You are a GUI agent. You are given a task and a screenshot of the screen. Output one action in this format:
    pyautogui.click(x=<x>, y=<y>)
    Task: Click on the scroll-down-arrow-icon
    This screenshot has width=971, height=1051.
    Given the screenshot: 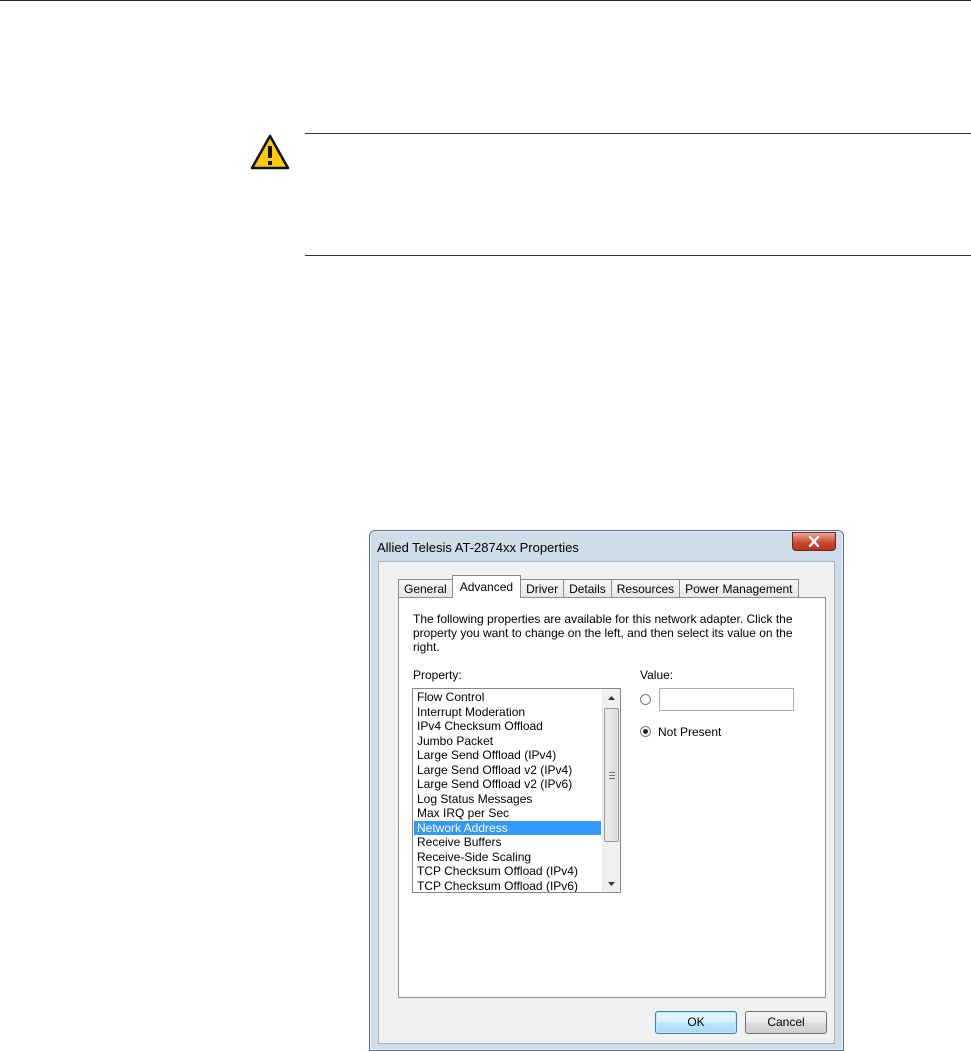 What is the action you would take?
    pyautogui.click(x=611, y=883)
    